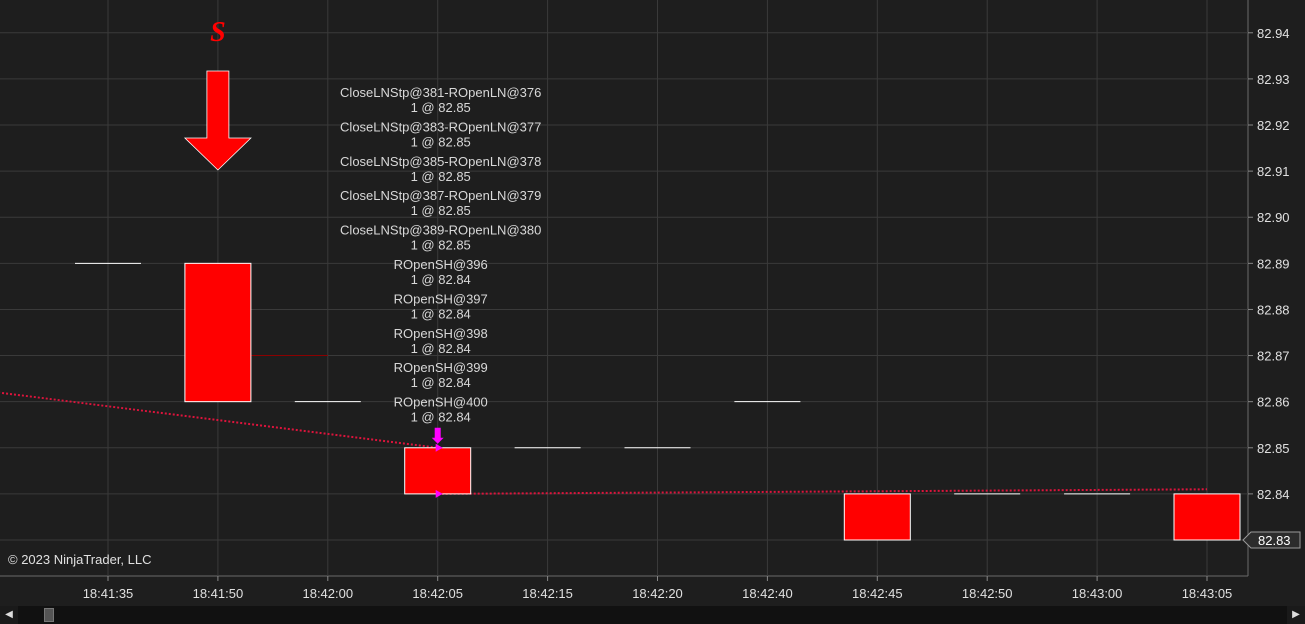 The width and height of the screenshot is (1305, 624). What do you see at coordinates (657, 593) in the screenshot?
I see `x-tick-label: 18:42:20` at bounding box center [657, 593].